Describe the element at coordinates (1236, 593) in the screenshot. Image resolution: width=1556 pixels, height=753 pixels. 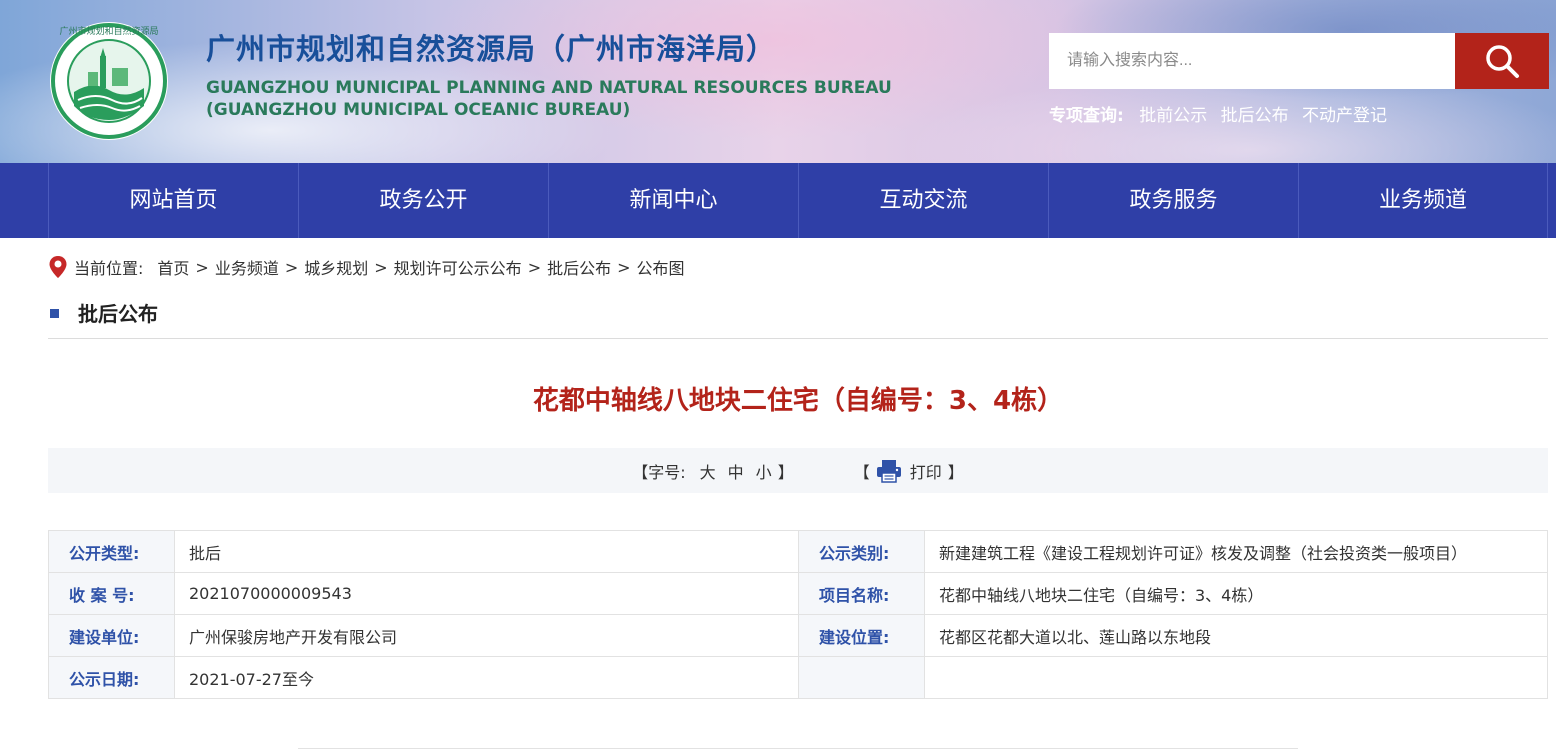
I see `value-project-name: 花都中轴线八地块二住宅（自编号：3、4栋）` at that location.